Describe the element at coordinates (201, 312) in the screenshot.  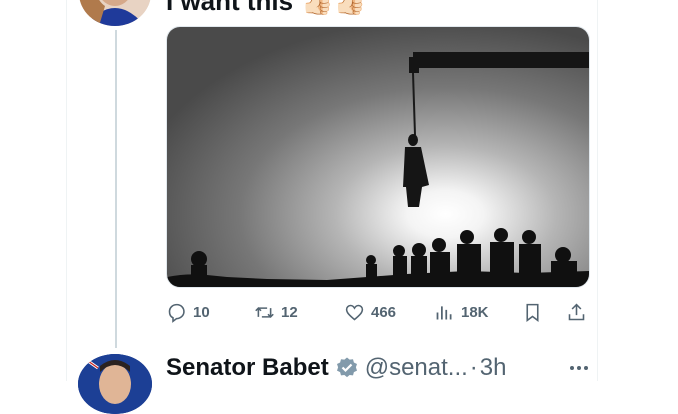
I see `reply-count: 10` at that location.